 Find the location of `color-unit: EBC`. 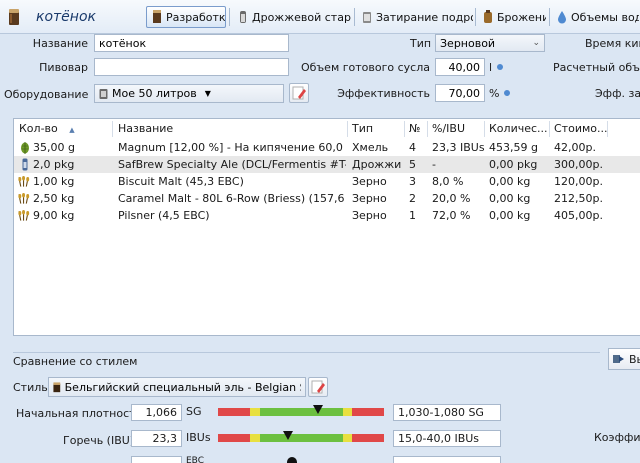

color-unit: EBC is located at coordinates (195, 459).